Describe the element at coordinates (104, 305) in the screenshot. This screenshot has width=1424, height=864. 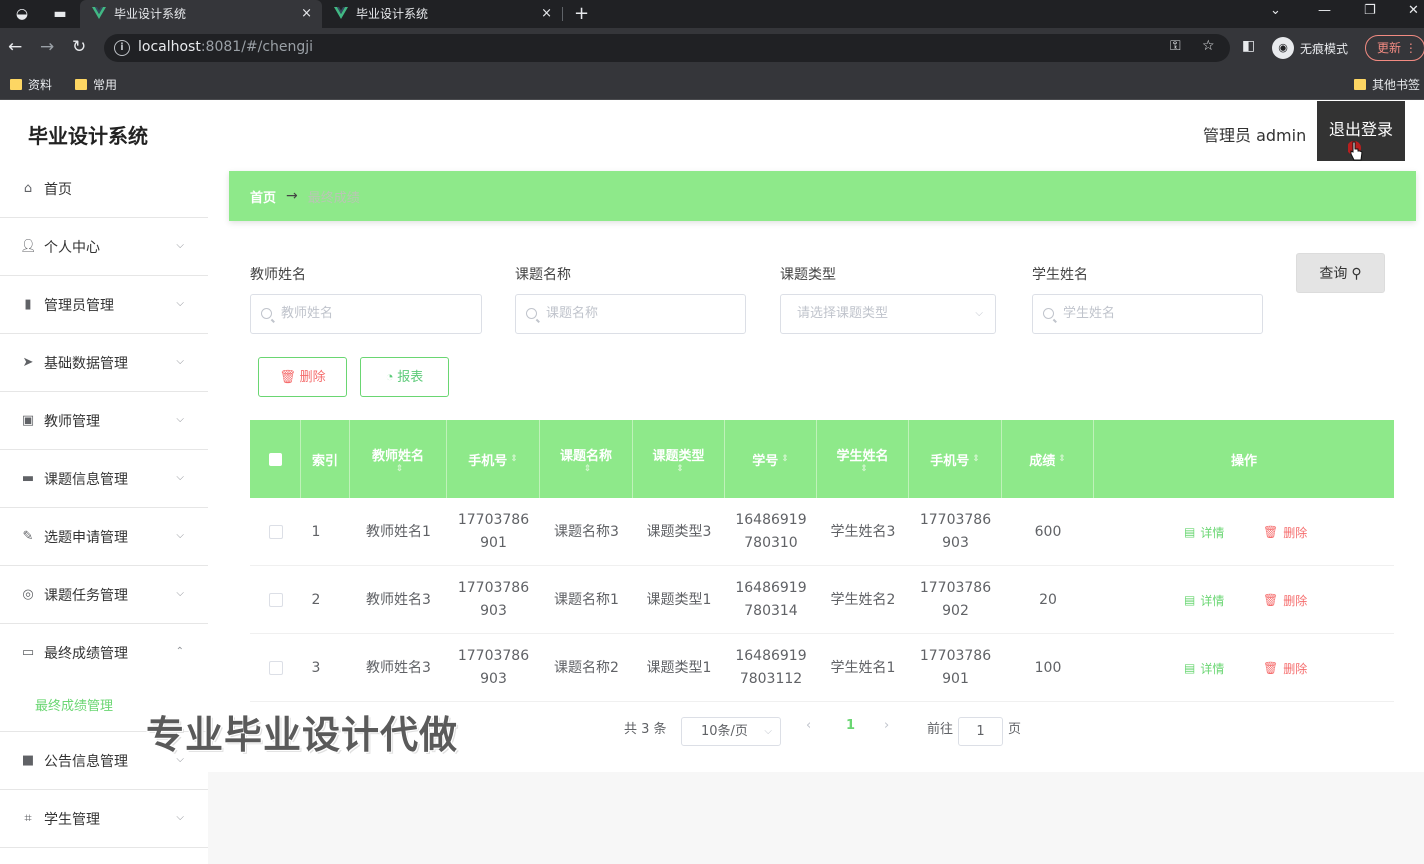
I see `sidebar-item-admins: ▮ 管理员管理 ⌵` at that location.